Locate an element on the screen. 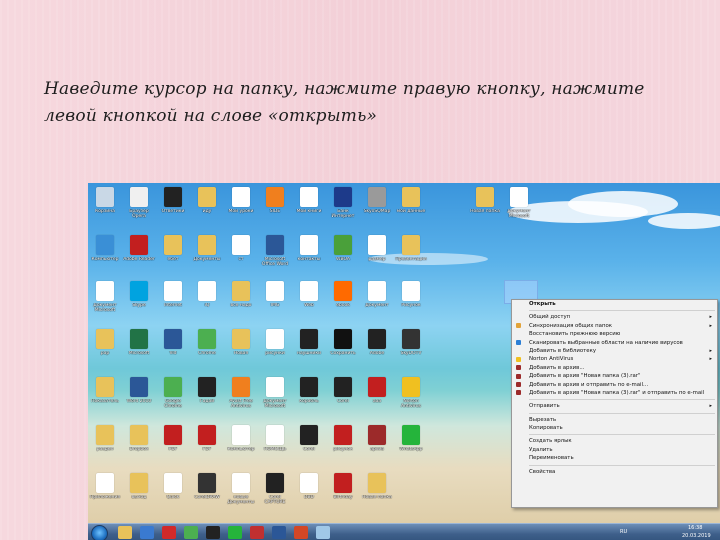 This screenshot has width=720, height=540. desktop-icon: Word 2010 is located at coordinates (139, 399).